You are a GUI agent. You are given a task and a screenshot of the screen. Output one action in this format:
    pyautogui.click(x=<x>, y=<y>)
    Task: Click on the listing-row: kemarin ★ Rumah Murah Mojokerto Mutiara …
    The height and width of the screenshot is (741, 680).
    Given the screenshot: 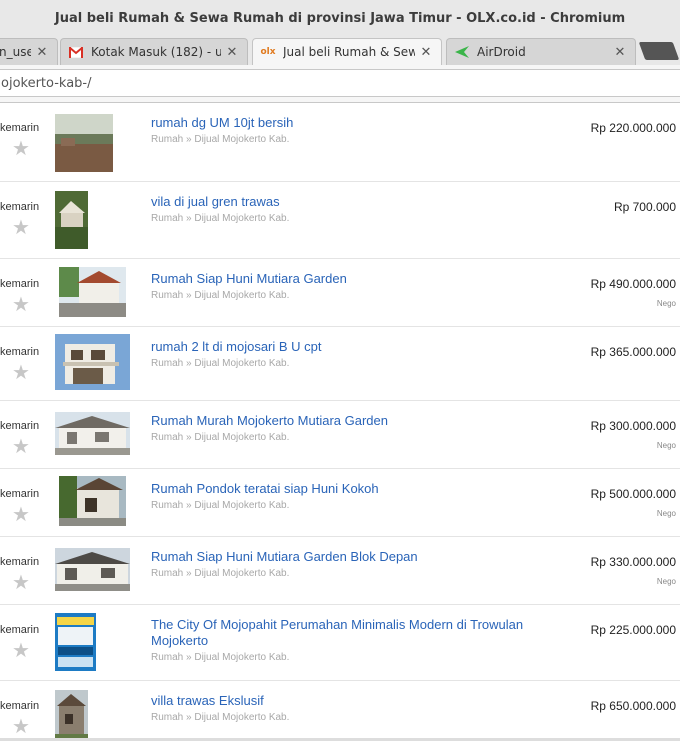 What is the action you would take?
    pyautogui.click(x=340, y=435)
    